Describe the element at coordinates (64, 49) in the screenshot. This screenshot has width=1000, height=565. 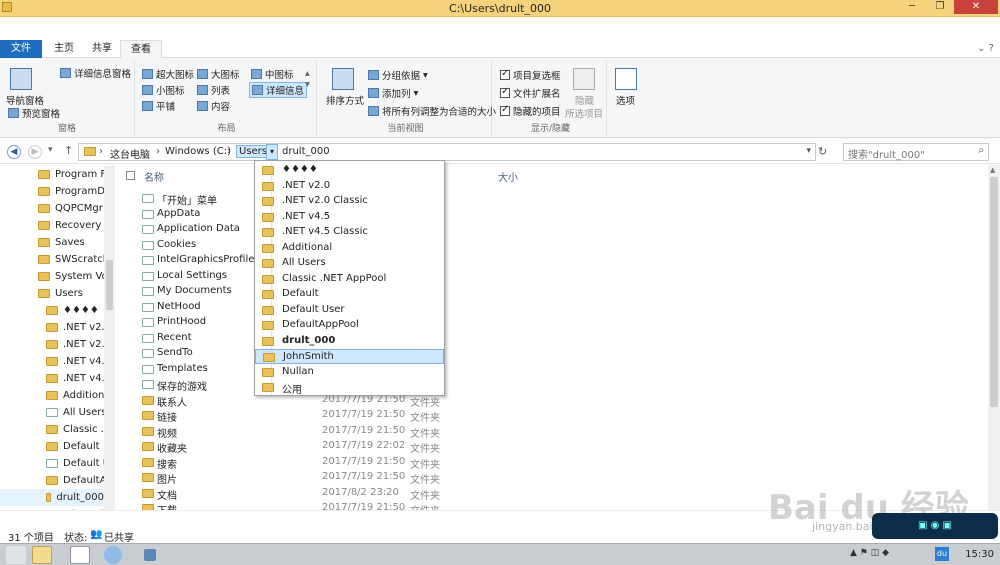
I see `tab-home: 主页` at that location.